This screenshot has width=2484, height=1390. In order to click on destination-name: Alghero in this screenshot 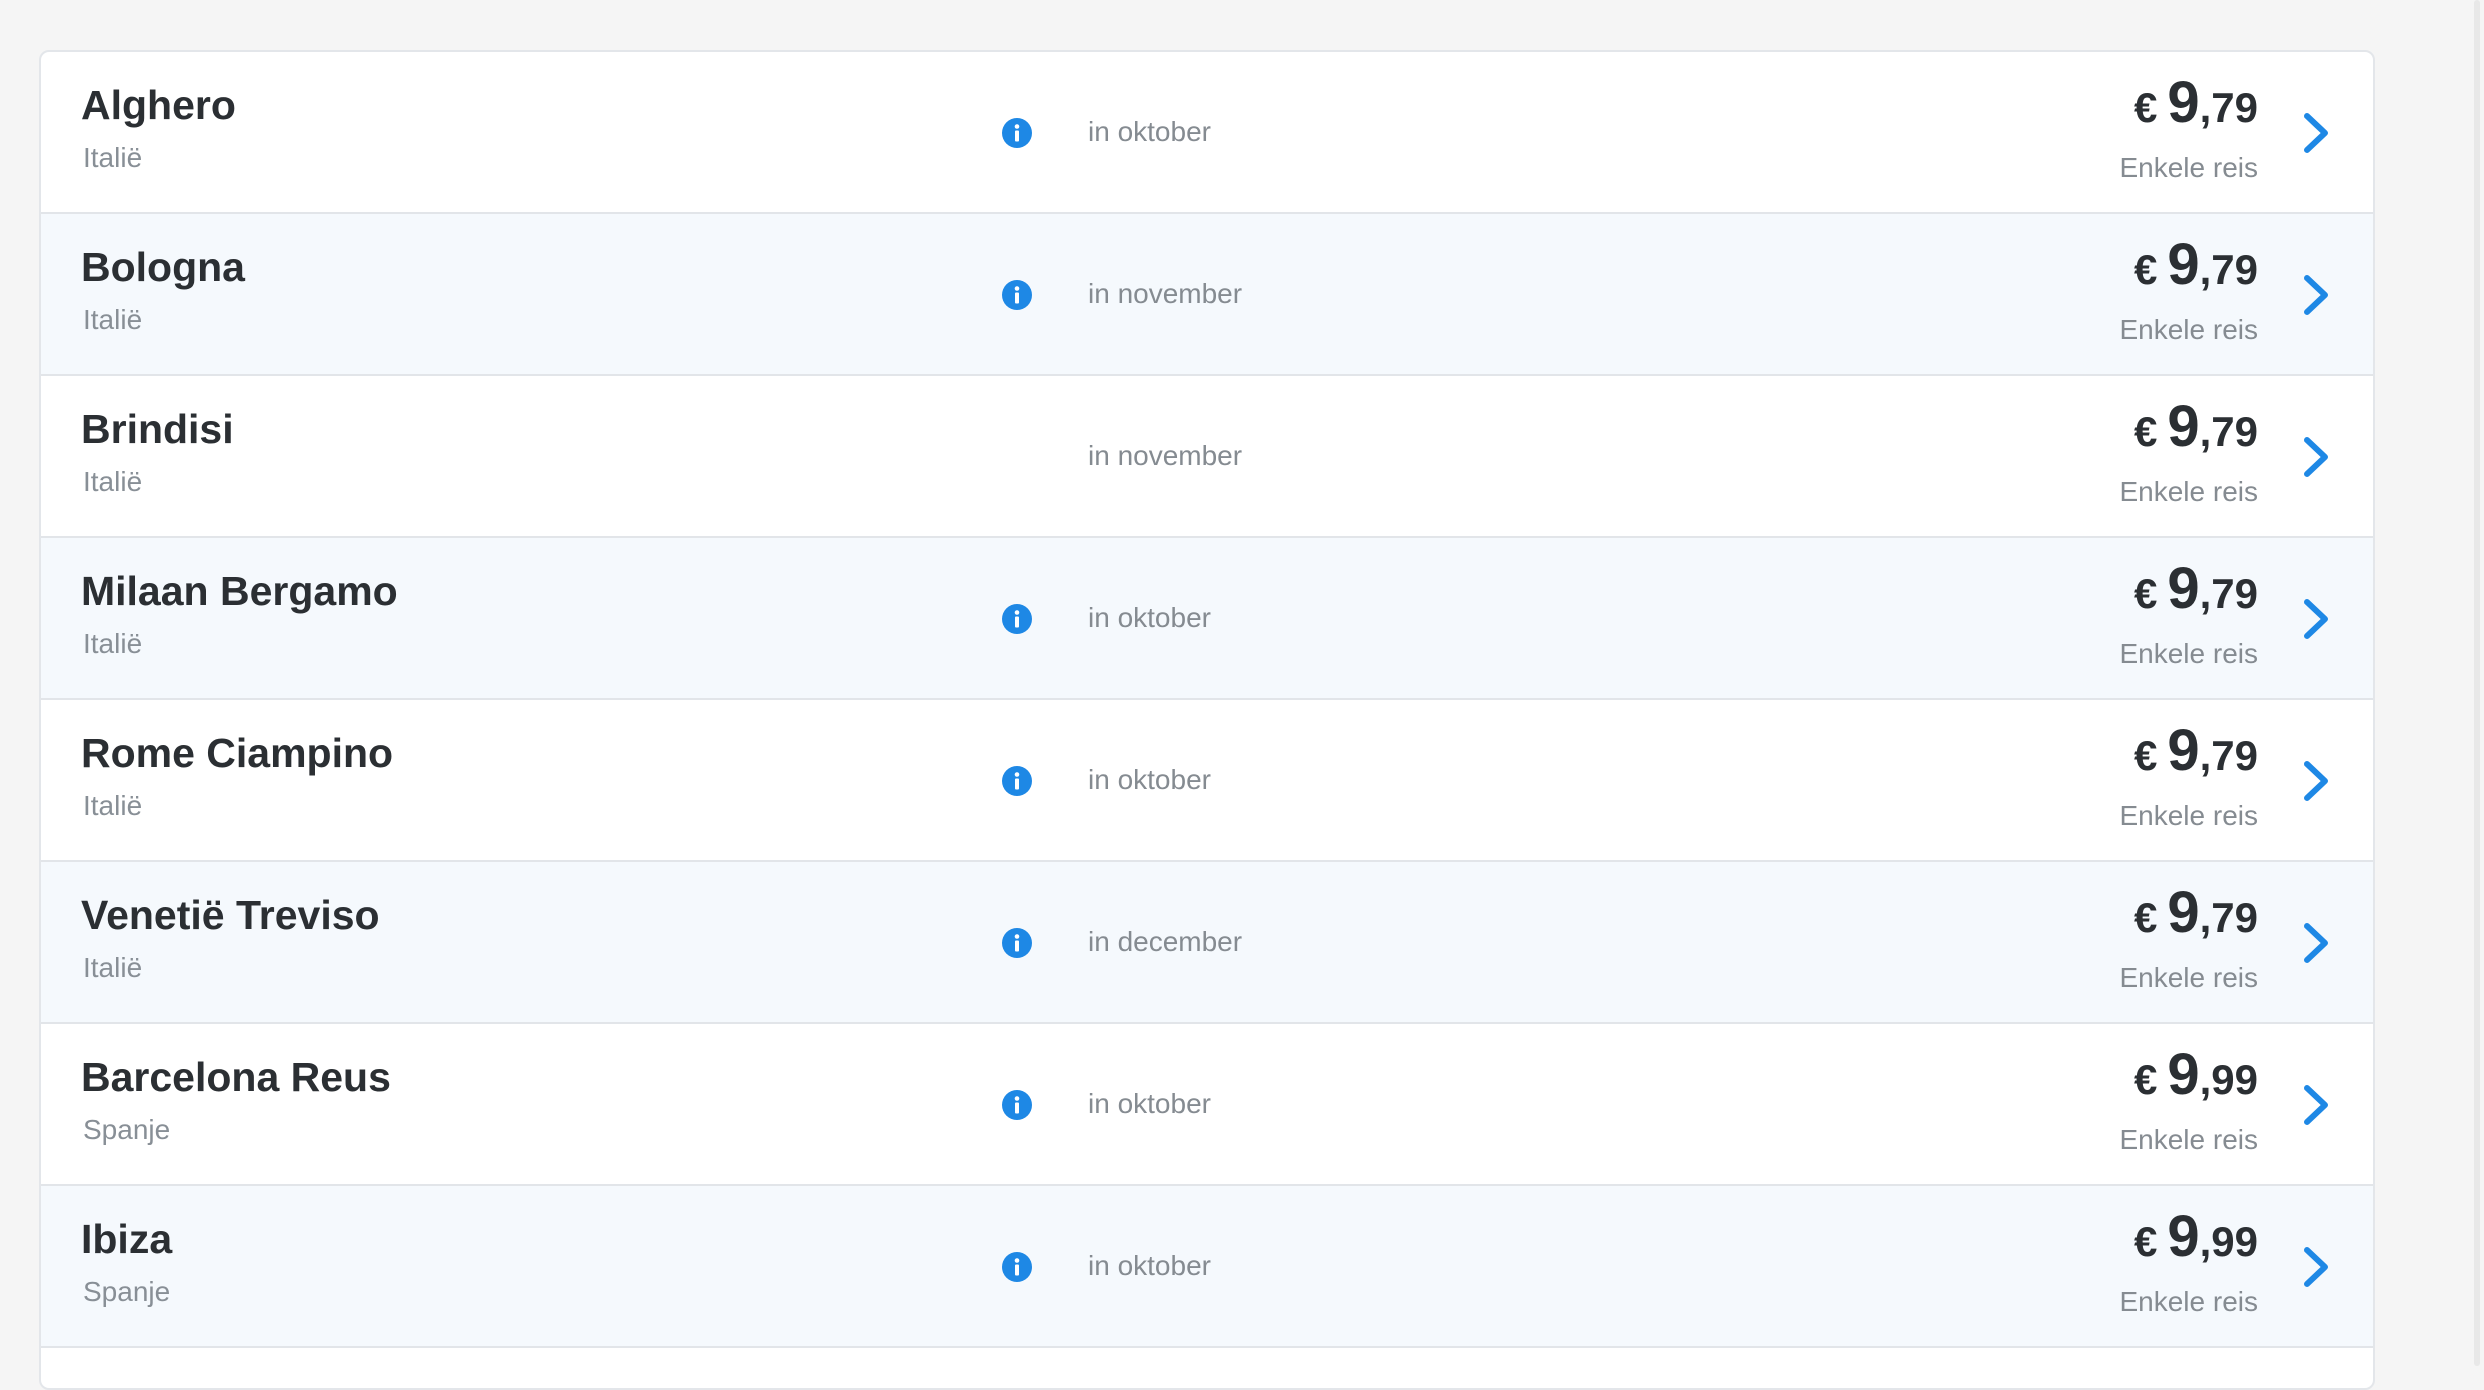, I will do `click(158, 105)`.